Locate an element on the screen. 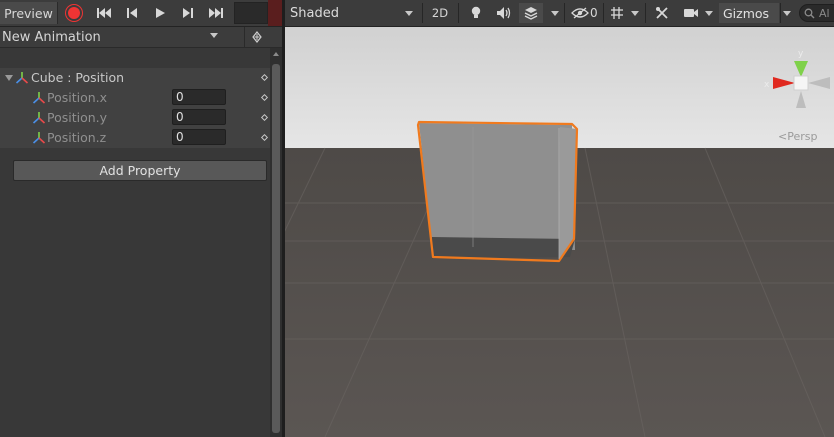 The height and width of the screenshot is (437, 834). grid-toggle-button is located at coordinates (617, 13).